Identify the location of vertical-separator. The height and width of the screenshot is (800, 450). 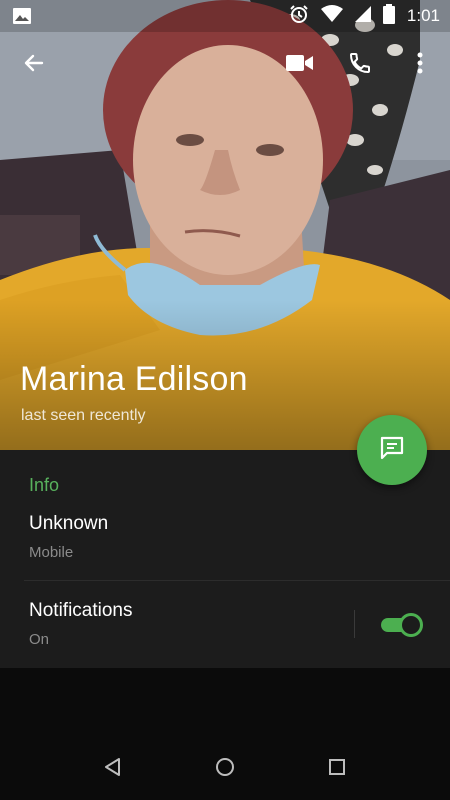
(354, 624).